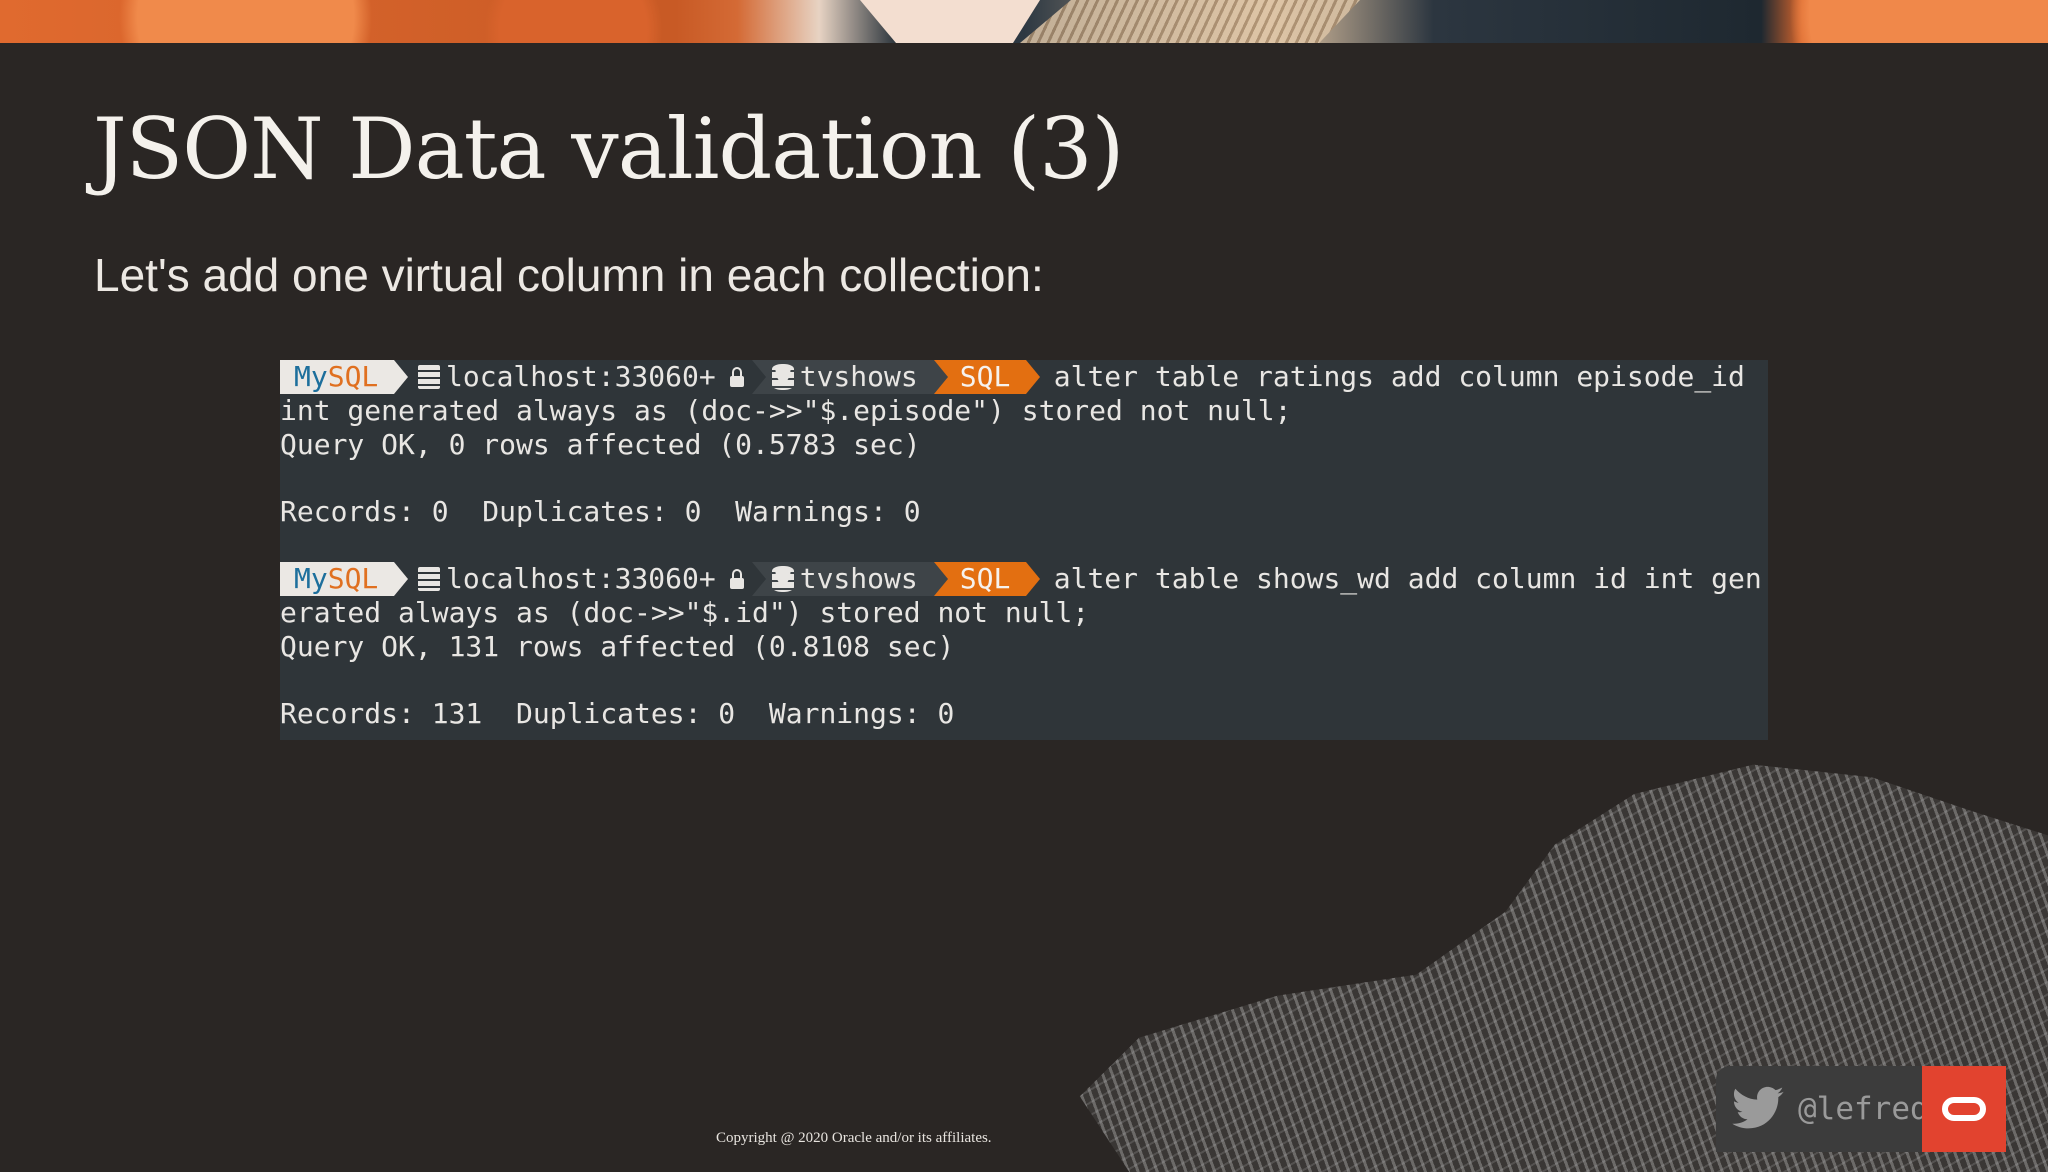 The width and height of the screenshot is (2048, 1172). I want to click on records-summary: Records: 0 Duplicates: 0 Warnings: 0, so click(600, 511).